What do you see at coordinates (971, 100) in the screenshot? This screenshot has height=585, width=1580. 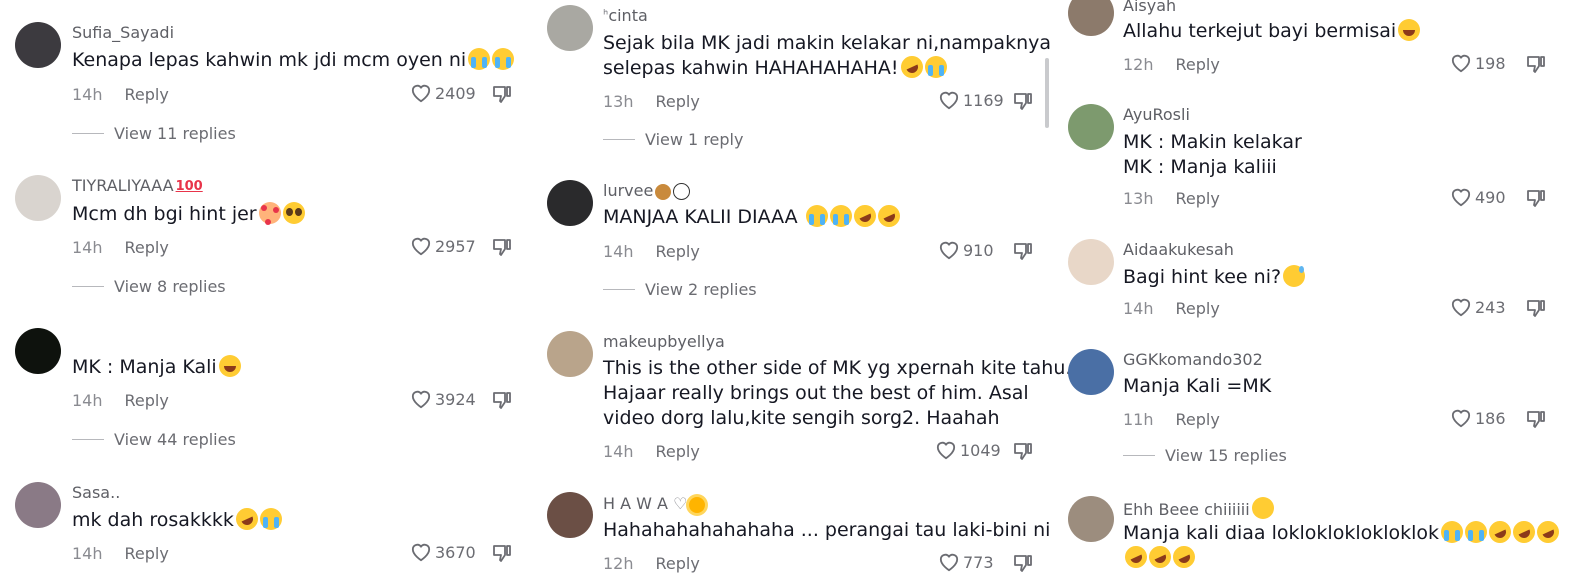 I see `like-button: 1169` at bounding box center [971, 100].